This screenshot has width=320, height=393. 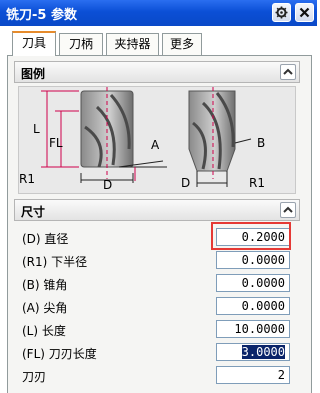 What do you see at coordinates (263, 352) in the screenshot?
I see `field-value: 3.0000` at bounding box center [263, 352].